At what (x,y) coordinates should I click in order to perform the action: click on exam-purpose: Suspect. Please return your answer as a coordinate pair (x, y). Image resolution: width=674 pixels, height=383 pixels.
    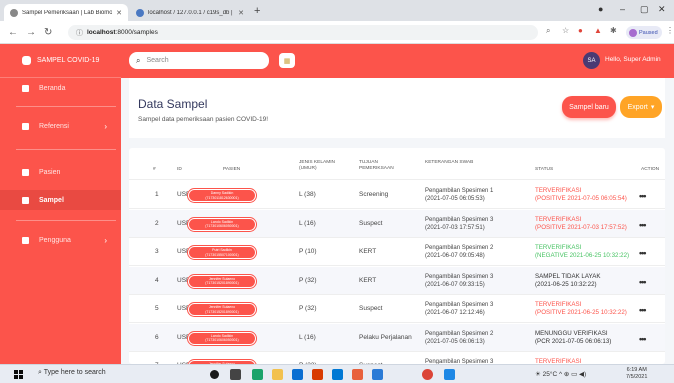
    Looking at the image, I should click on (371, 223).